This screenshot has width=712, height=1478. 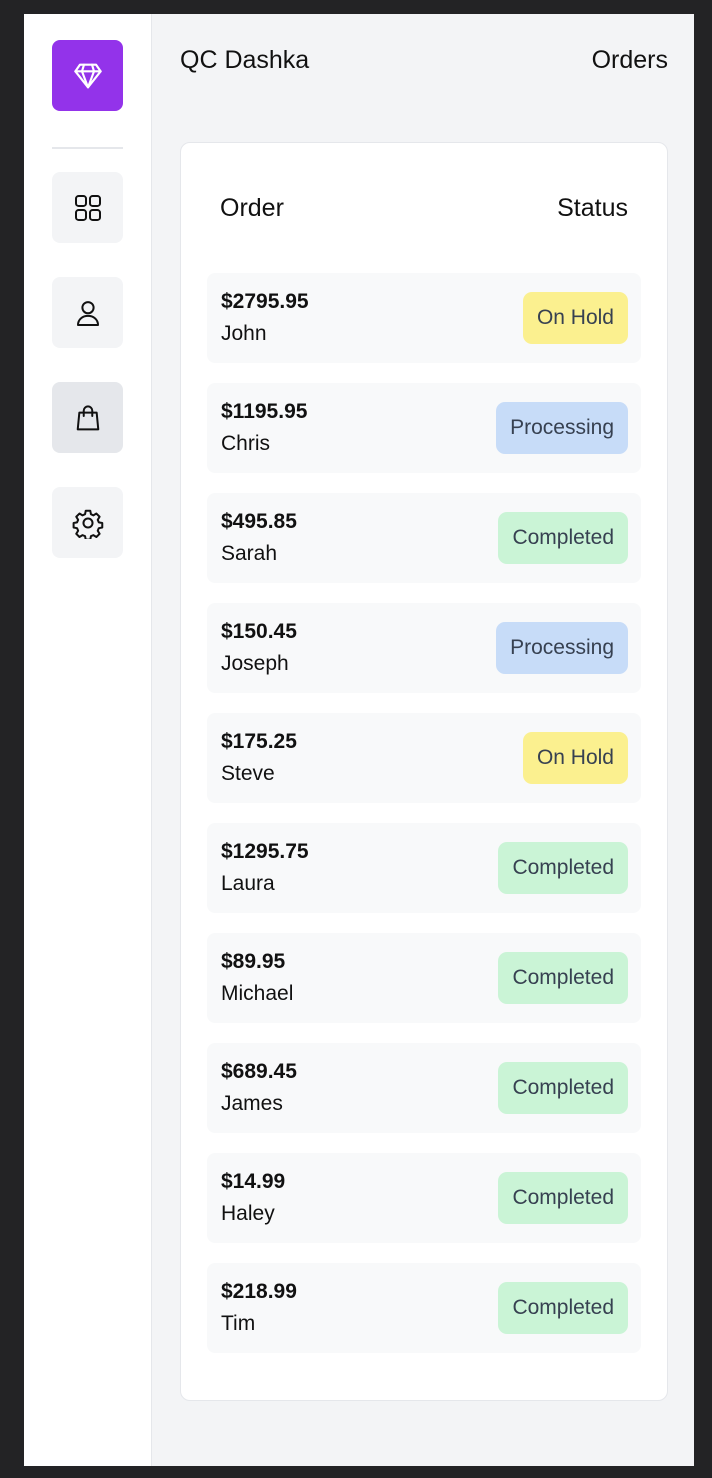 What do you see at coordinates (259, 1291) in the screenshot?
I see `order-amount: $218.99` at bounding box center [259, 1291].